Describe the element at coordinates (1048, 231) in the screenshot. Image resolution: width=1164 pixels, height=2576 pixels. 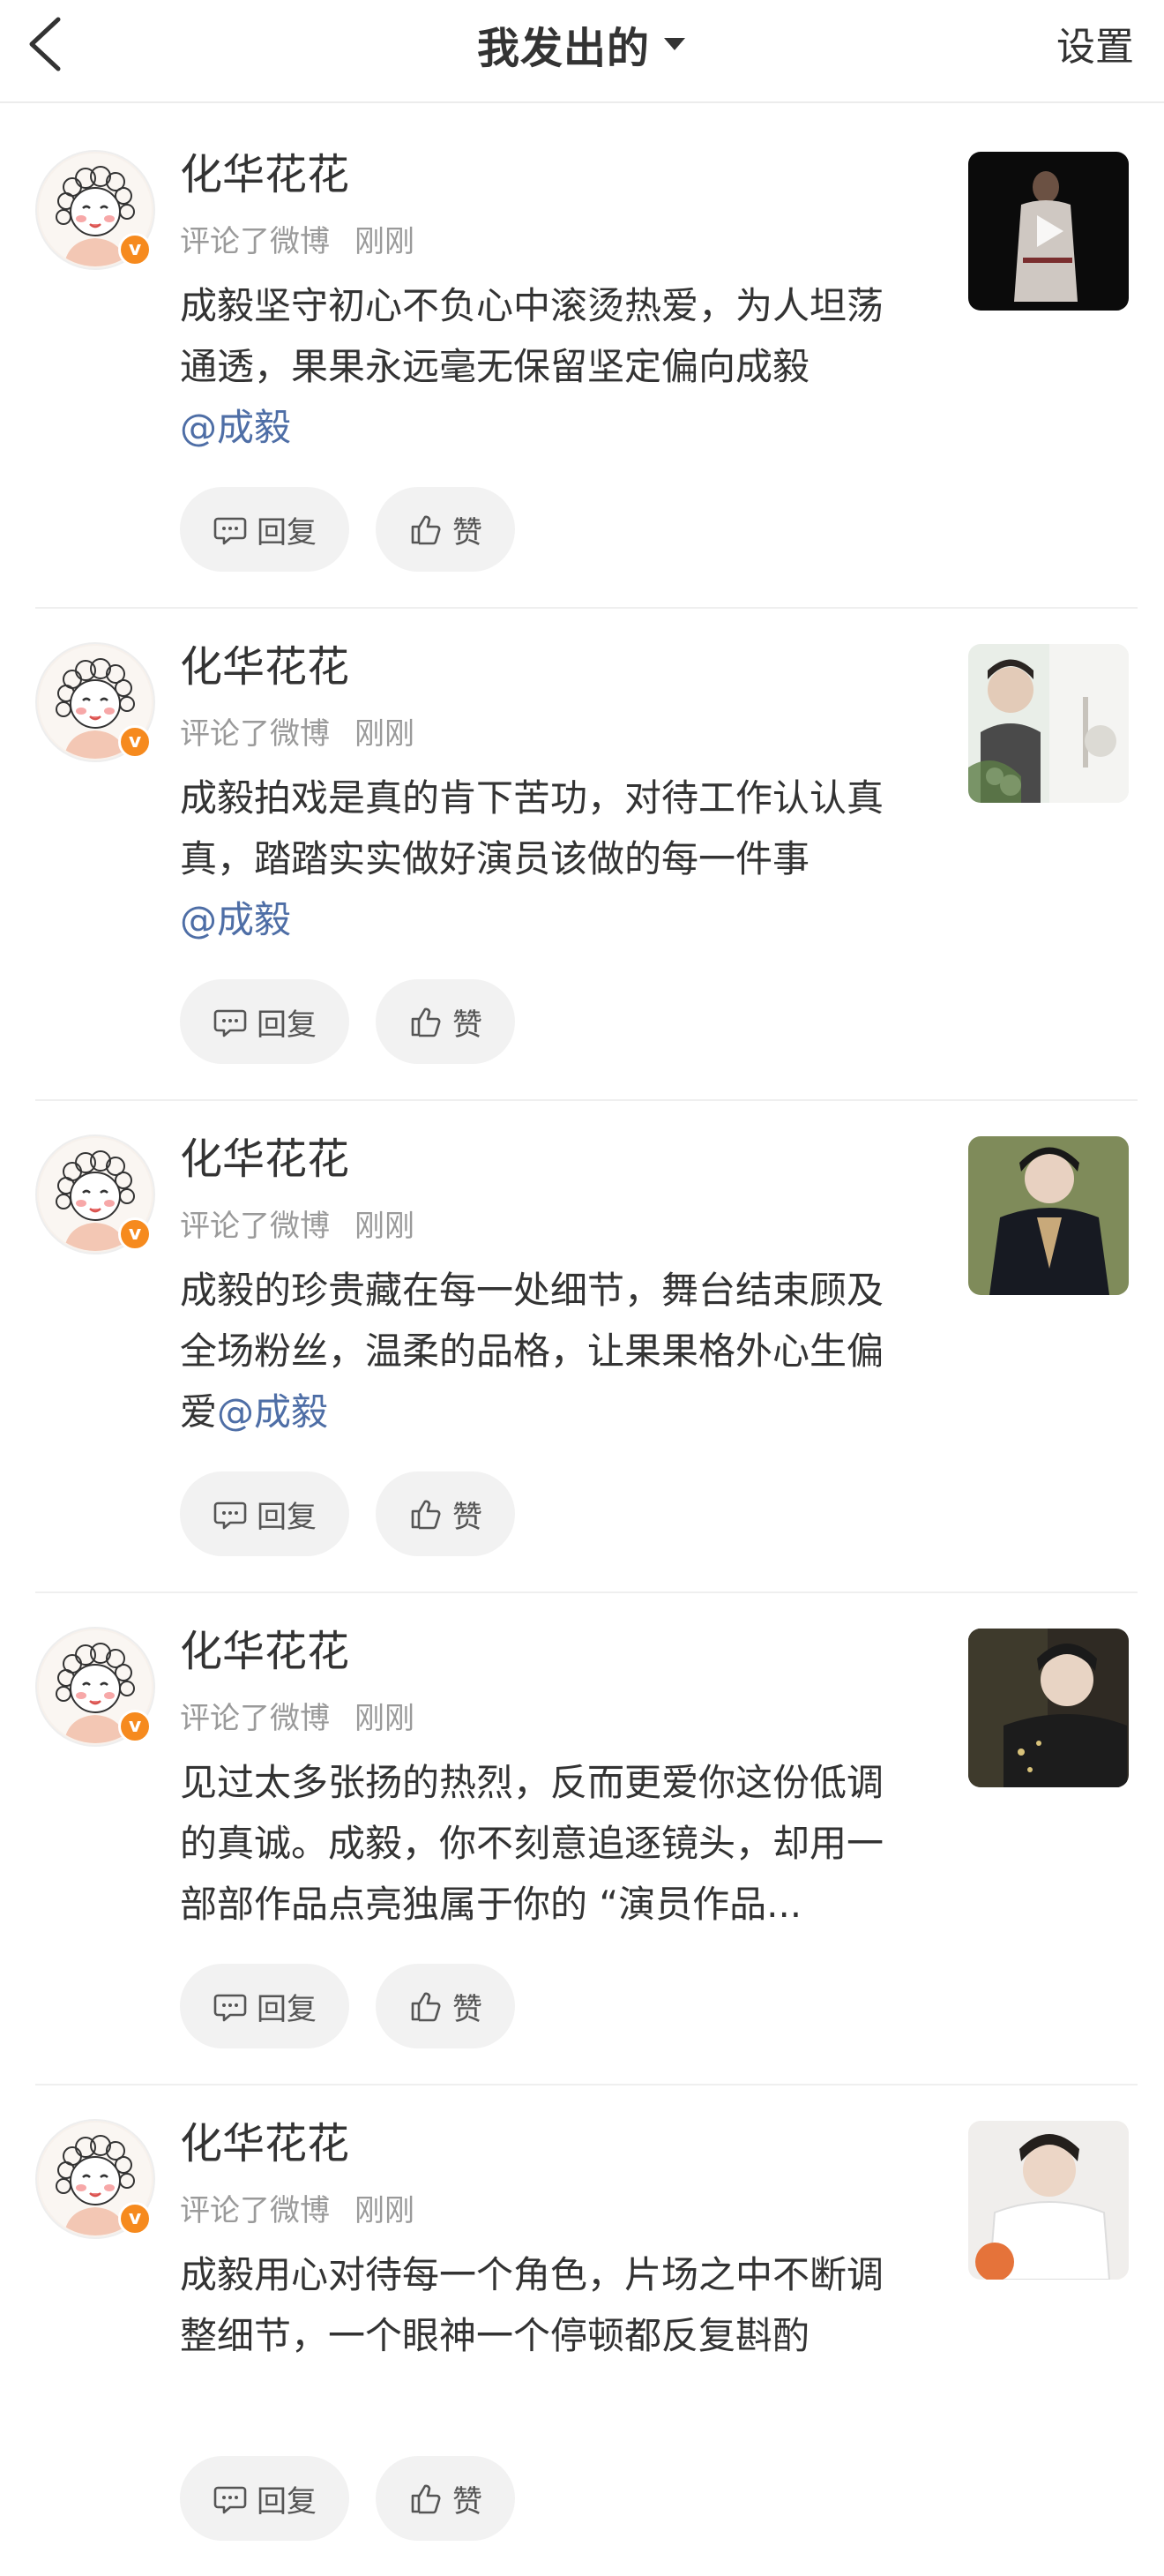
I see `video-thumbnail` at that location.